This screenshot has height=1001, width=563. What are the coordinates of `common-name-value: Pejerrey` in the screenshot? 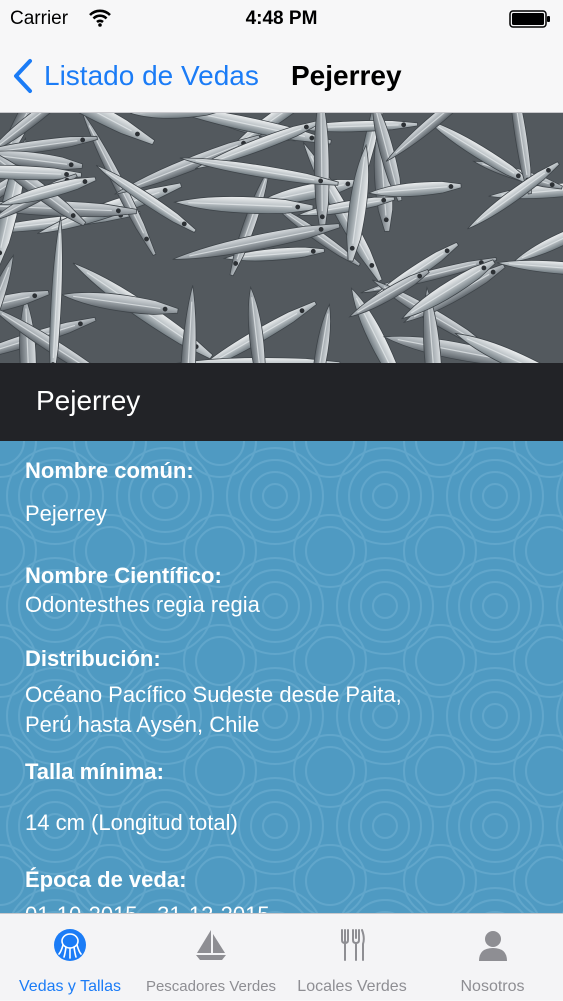 It's located at (66, 513).